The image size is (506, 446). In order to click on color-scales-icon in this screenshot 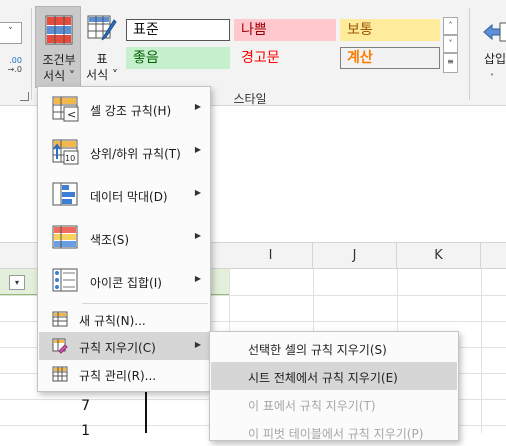, I will do `click(66, 238)`.